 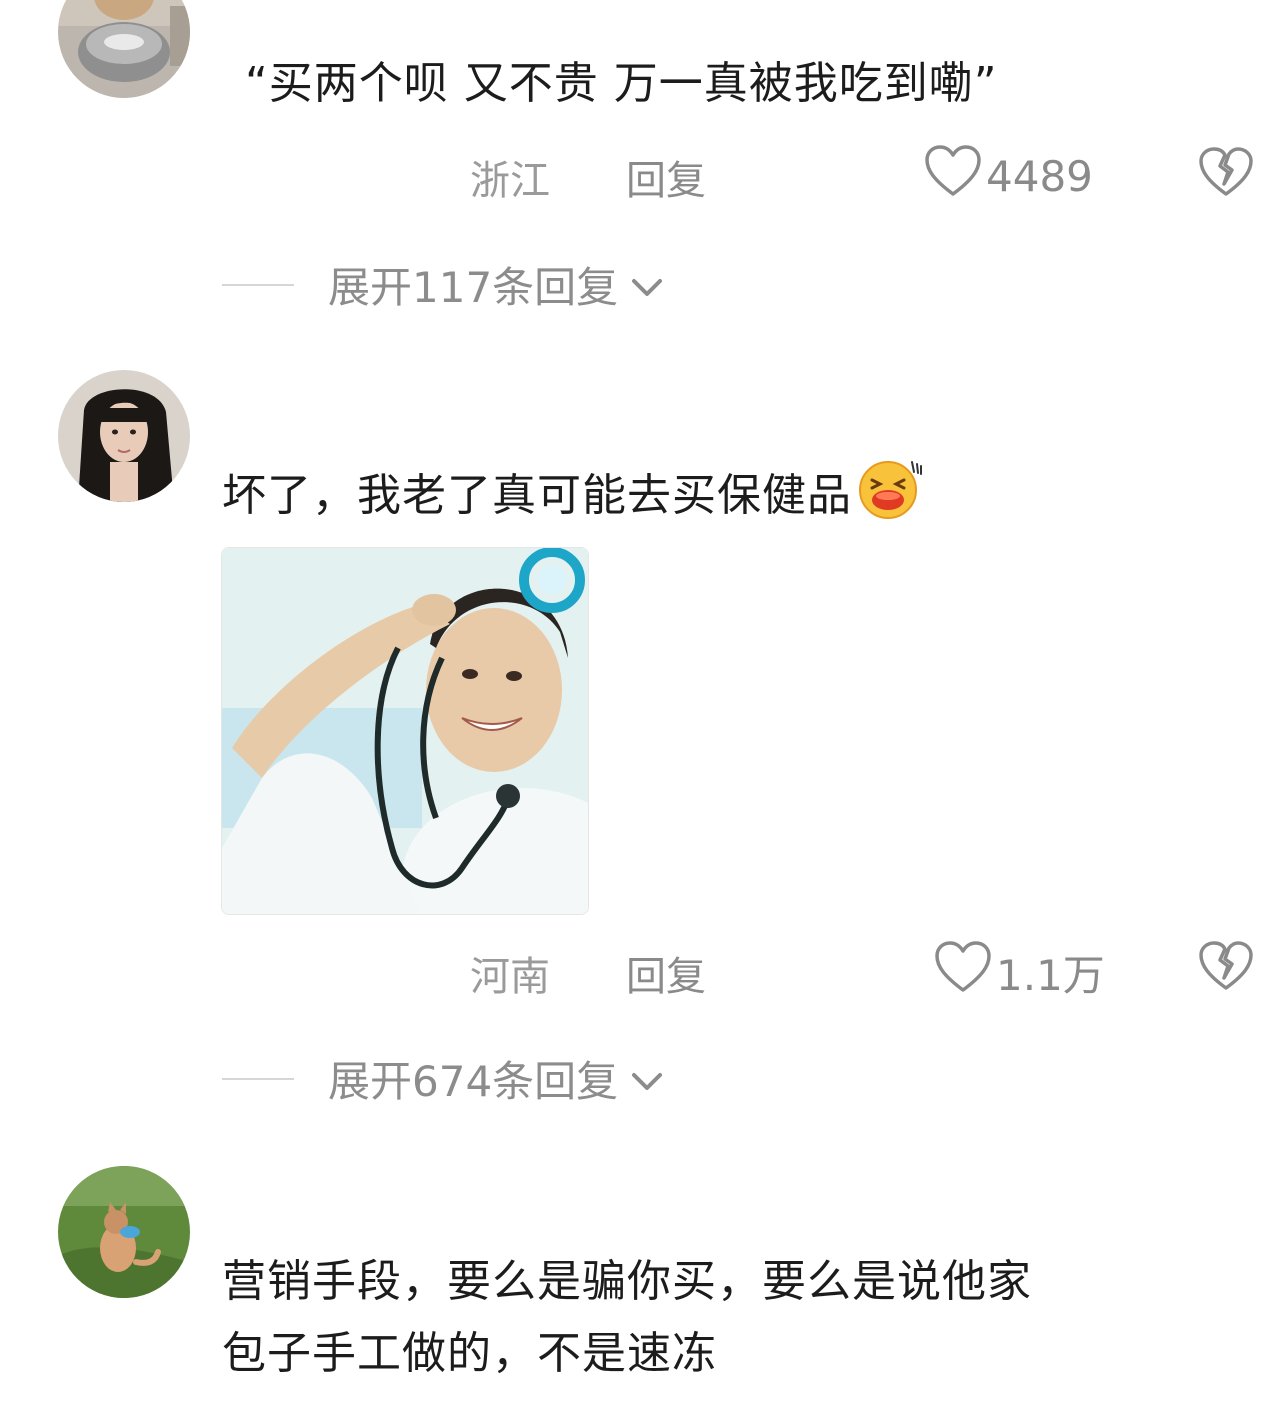 I want to click on comment-text: 坏了，我老了真可能去买保健品, so click(x=573, y=498).